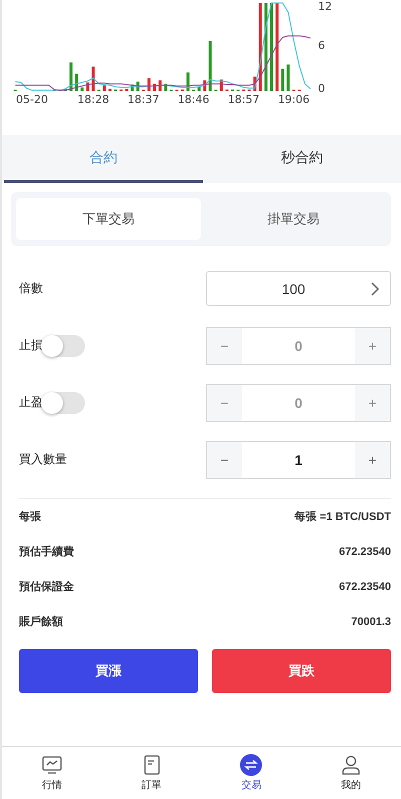 This screenshot has height=799, width=401. I want to click on axis-label: 6, so click(321, 45).